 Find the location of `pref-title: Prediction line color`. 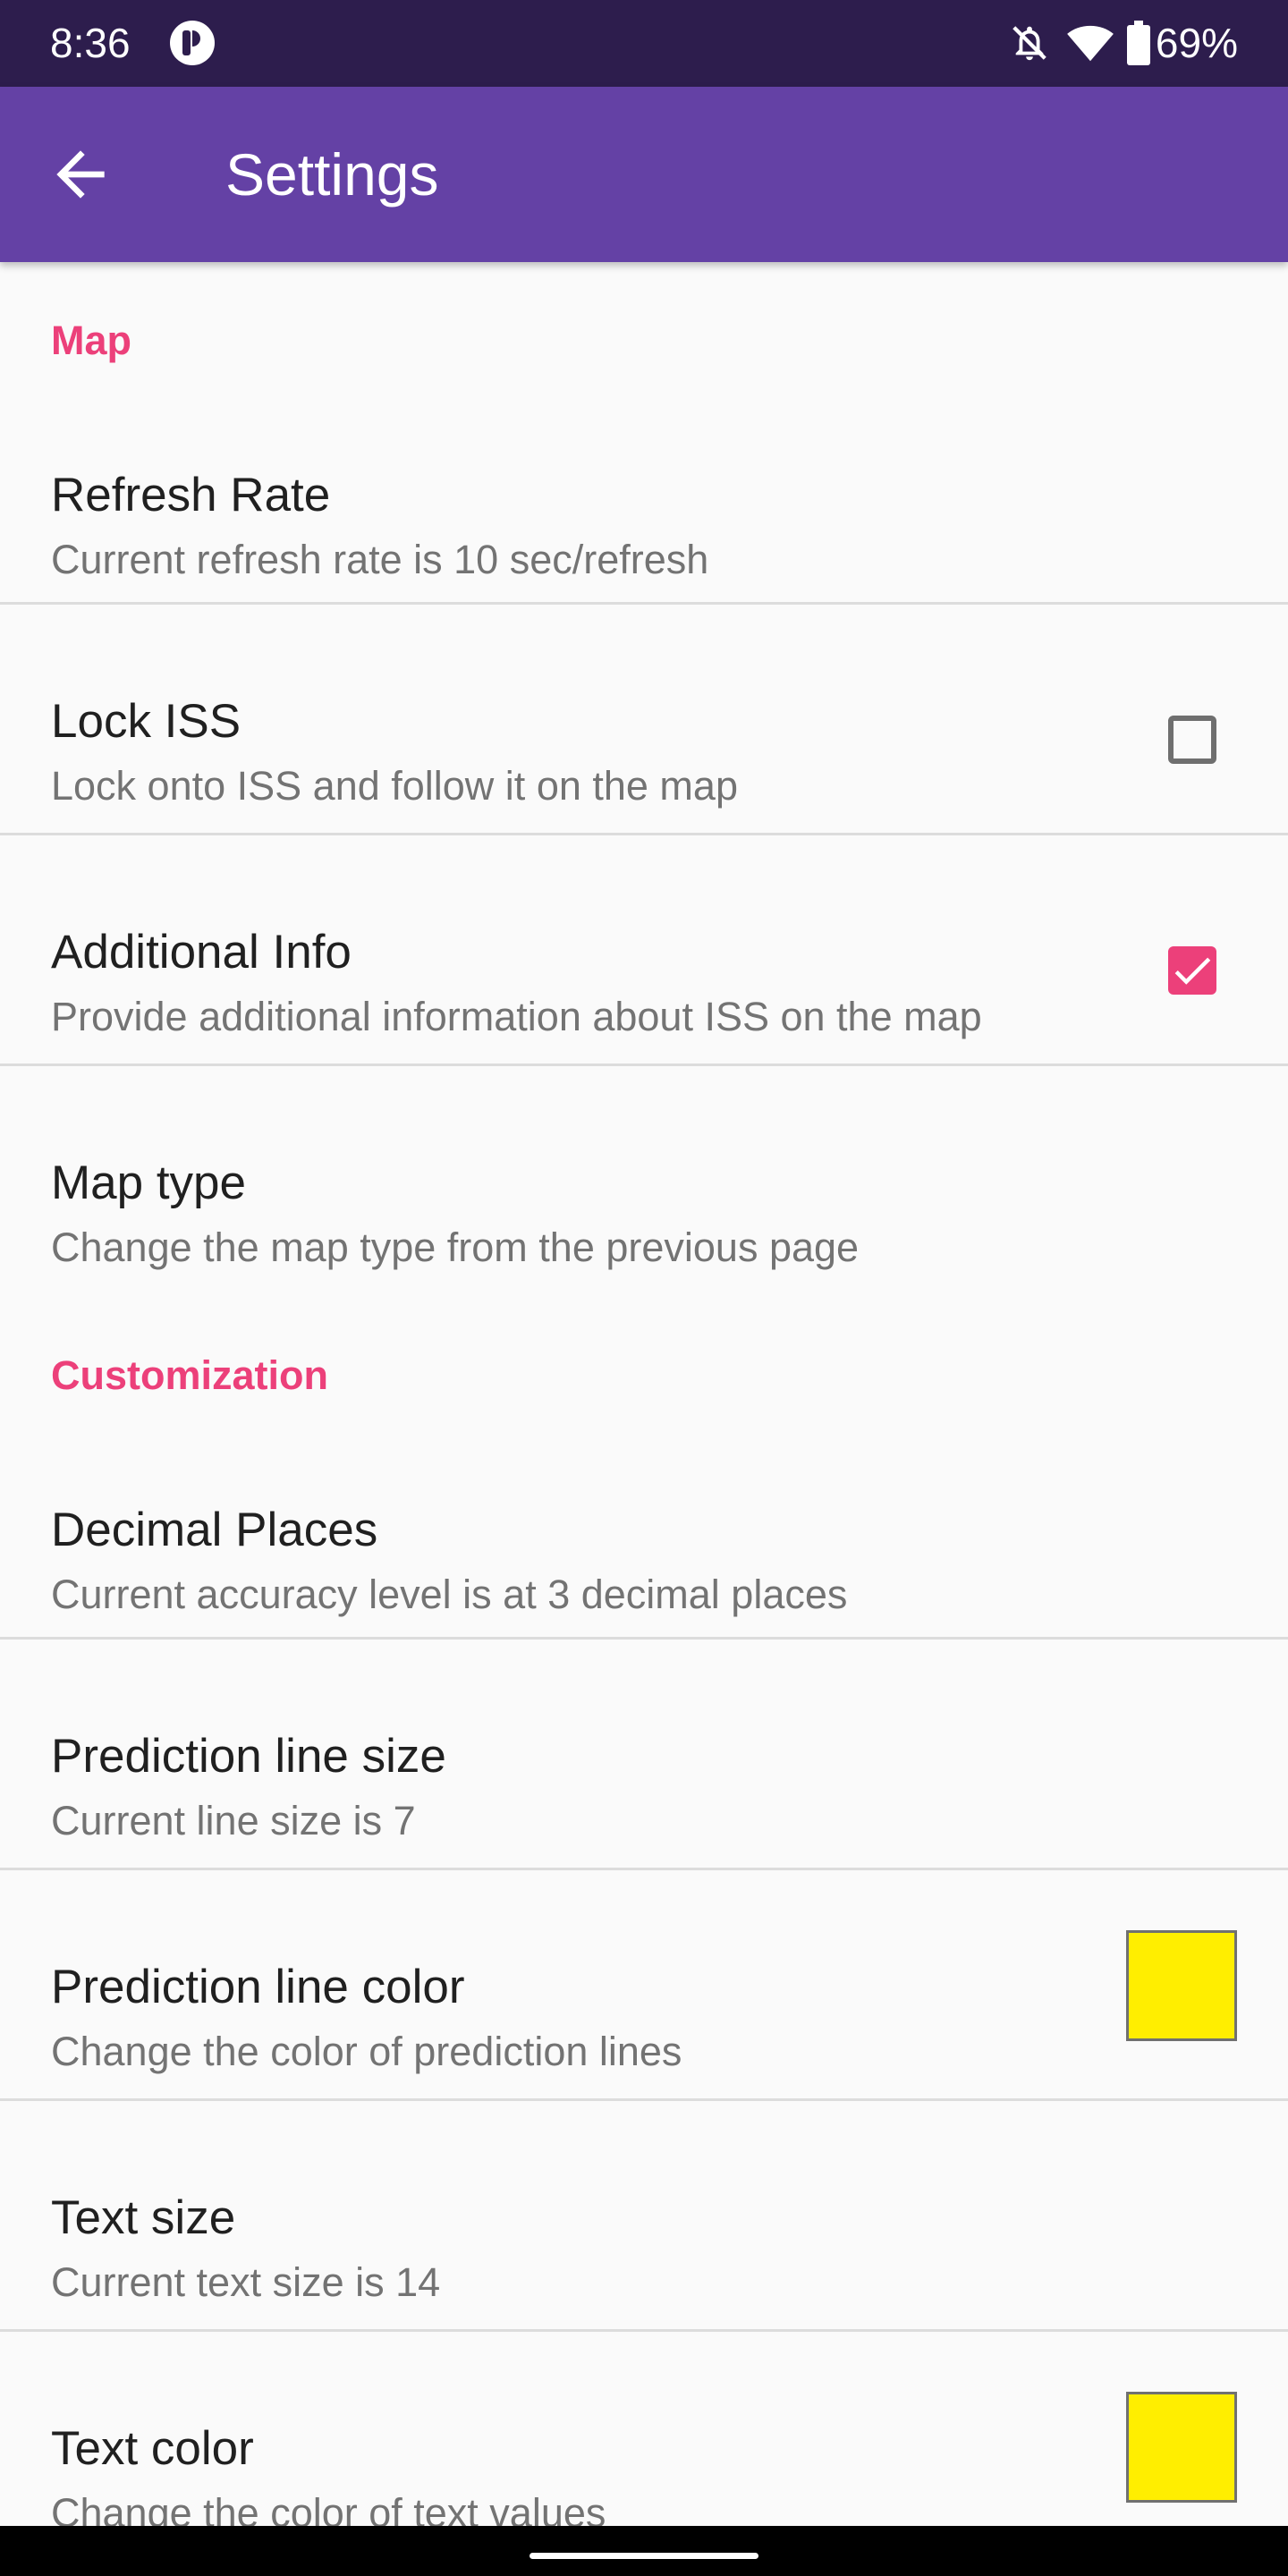

pref-title: Prediction line color is located at coordinates (258, 1987).